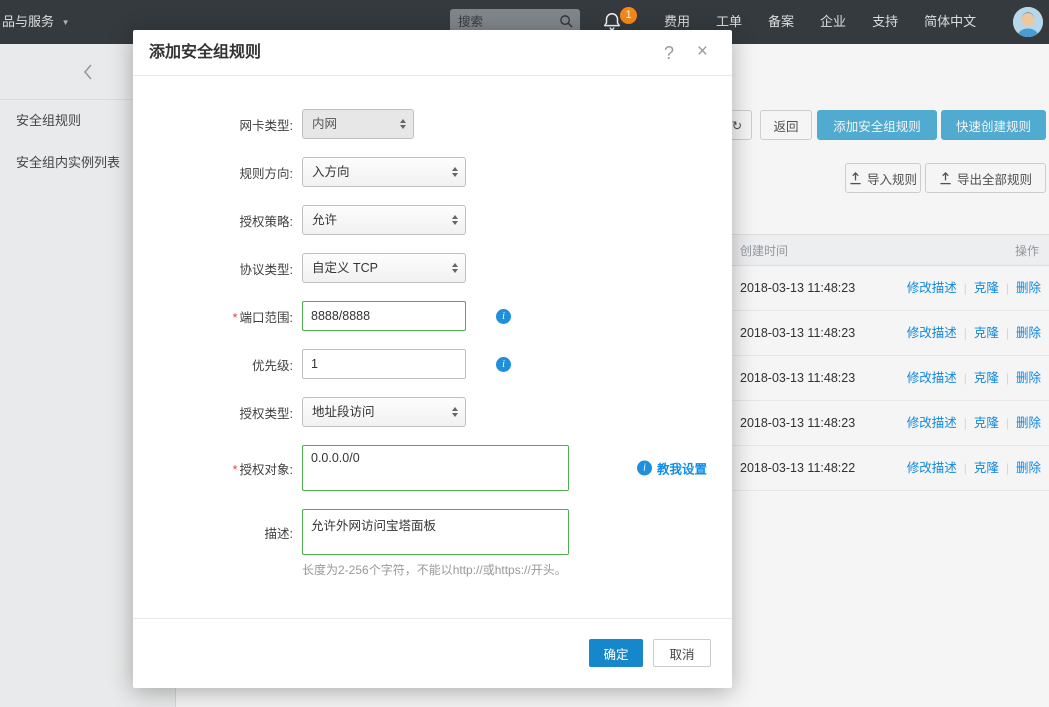  I want to click on select-value: 自定义 TCP, so click(345, 268).